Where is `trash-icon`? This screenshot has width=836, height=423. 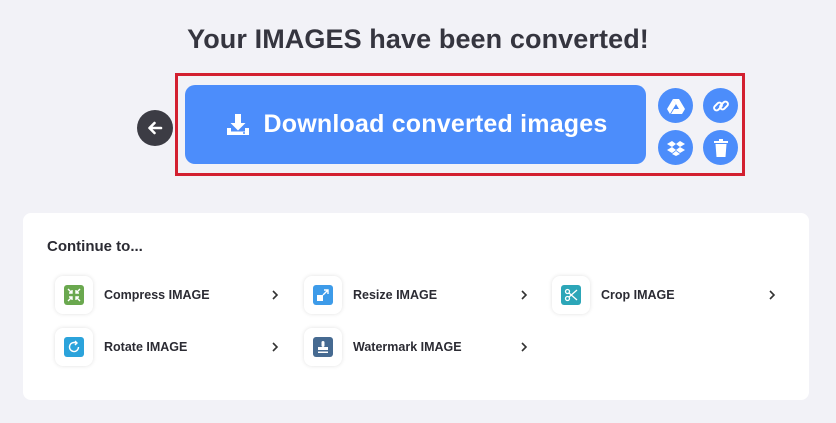
trash-icon is located at coordinates (720, 147).